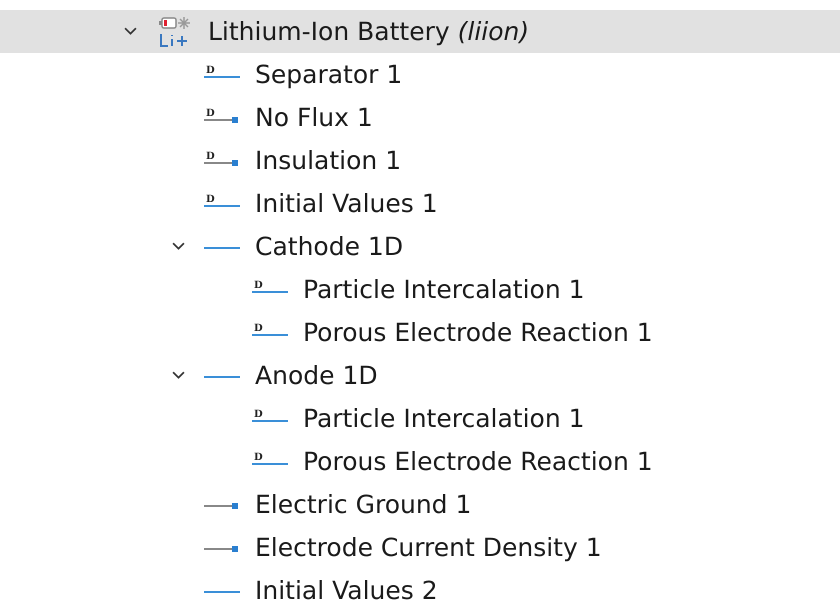 The image size is (840, 607). What do you see at coordinates (369, 31) in the screenshot?
I see `tree-item-label: Lithium-Ion Battery (liion)` at bounding box center [369, 31].